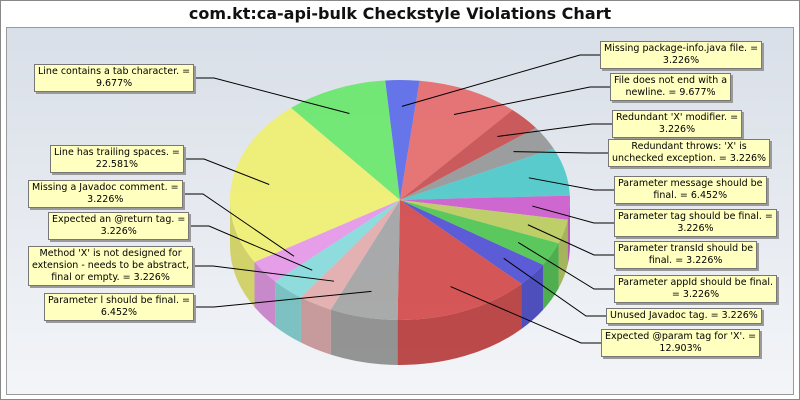  Describe the element at coordinates (689, 146) in the screenshot. I see `slice-label-line: Redundant throws: 'X' is` at that location.